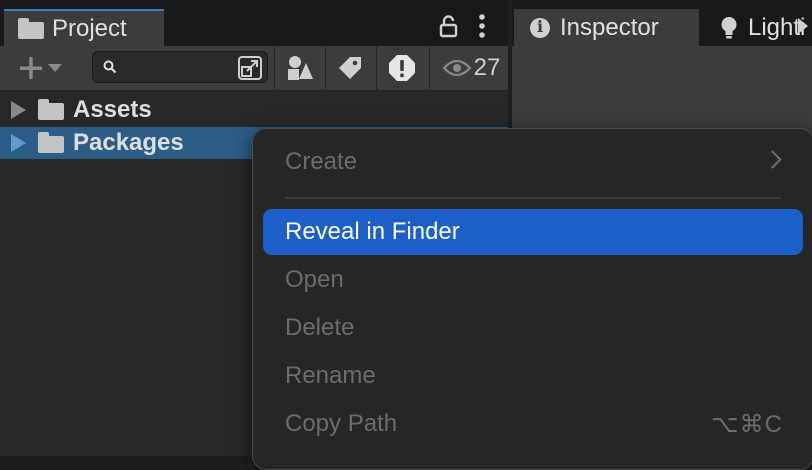 Image resolution: width=812 pixels, height=470 pixels. I want to click on search-popout-button, so click(250, 68).